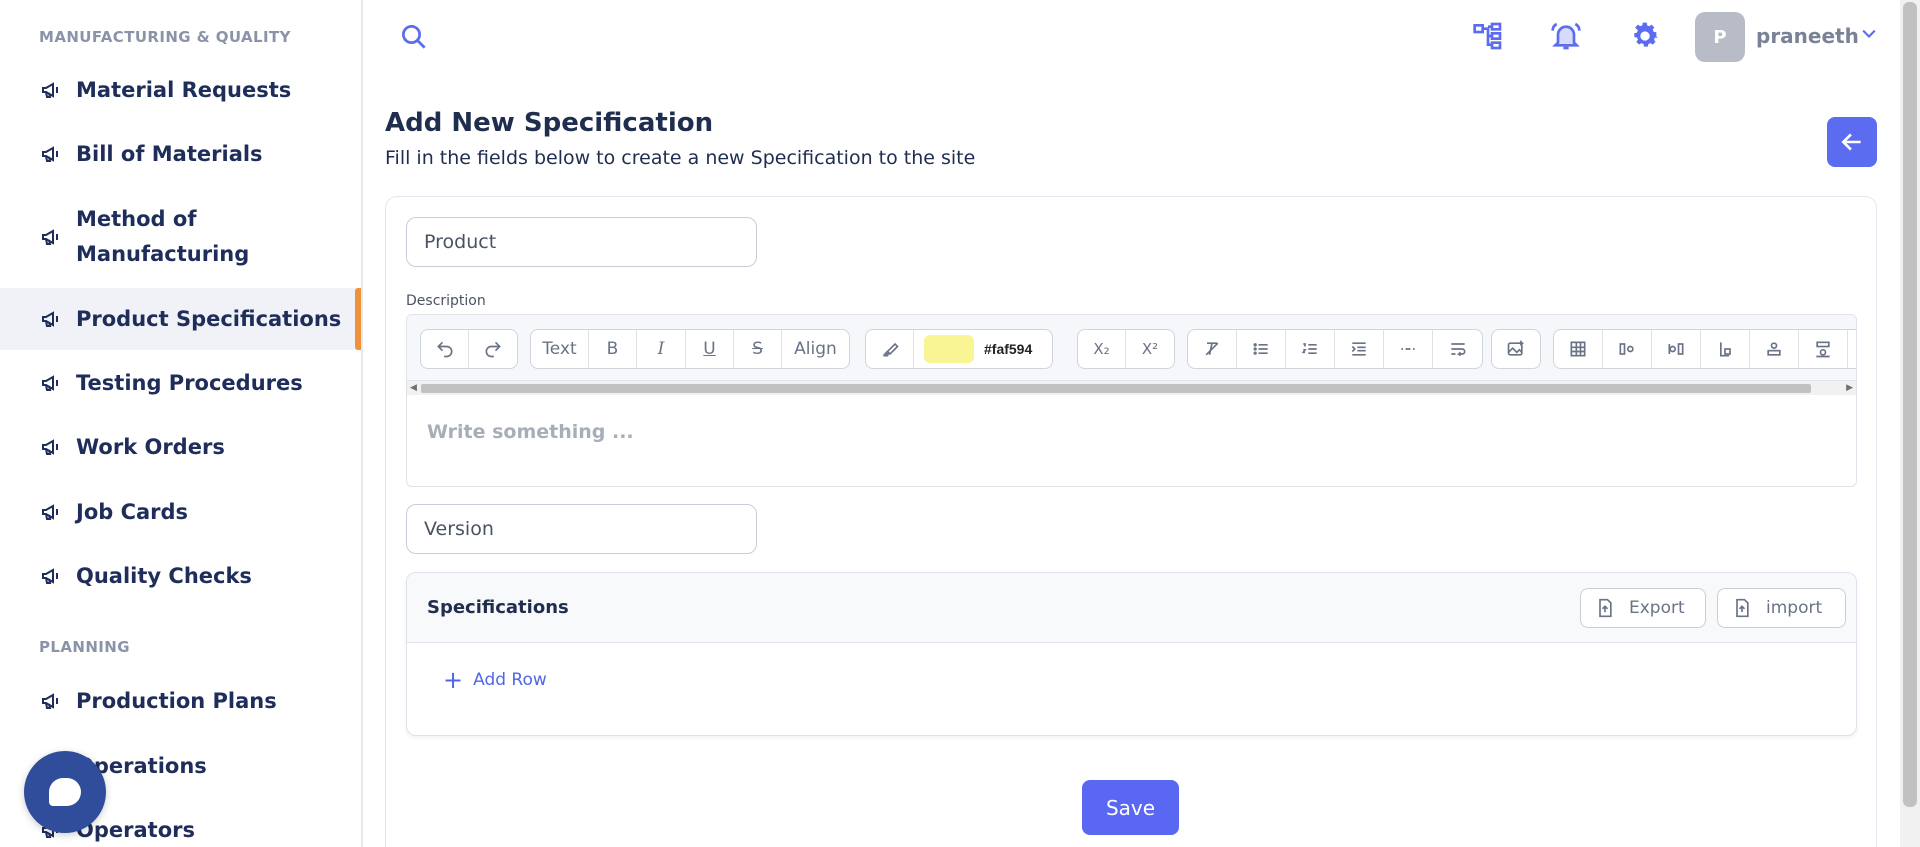 The width and height of the screenshot is (1920, 847). I want to click on sidebar-item-job-cards: Job Cards, so click(180, 512).